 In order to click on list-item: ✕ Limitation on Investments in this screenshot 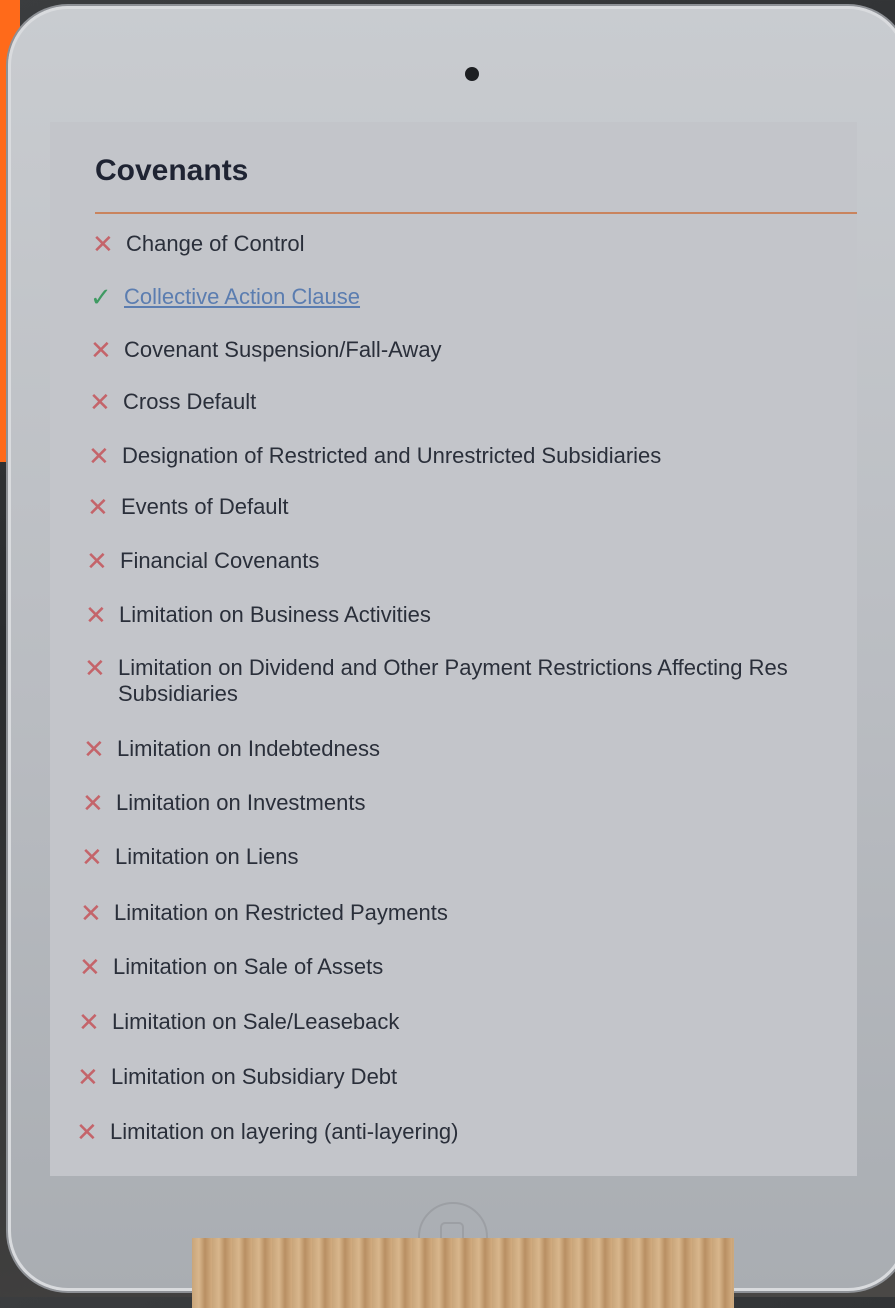, I will do `click(223, 803)`.